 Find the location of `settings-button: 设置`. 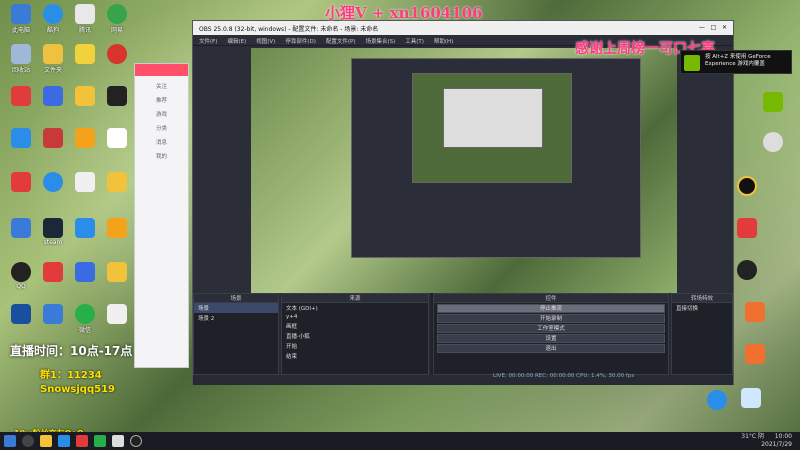

settings-button: 设置 is located at coordinates (551, 338).